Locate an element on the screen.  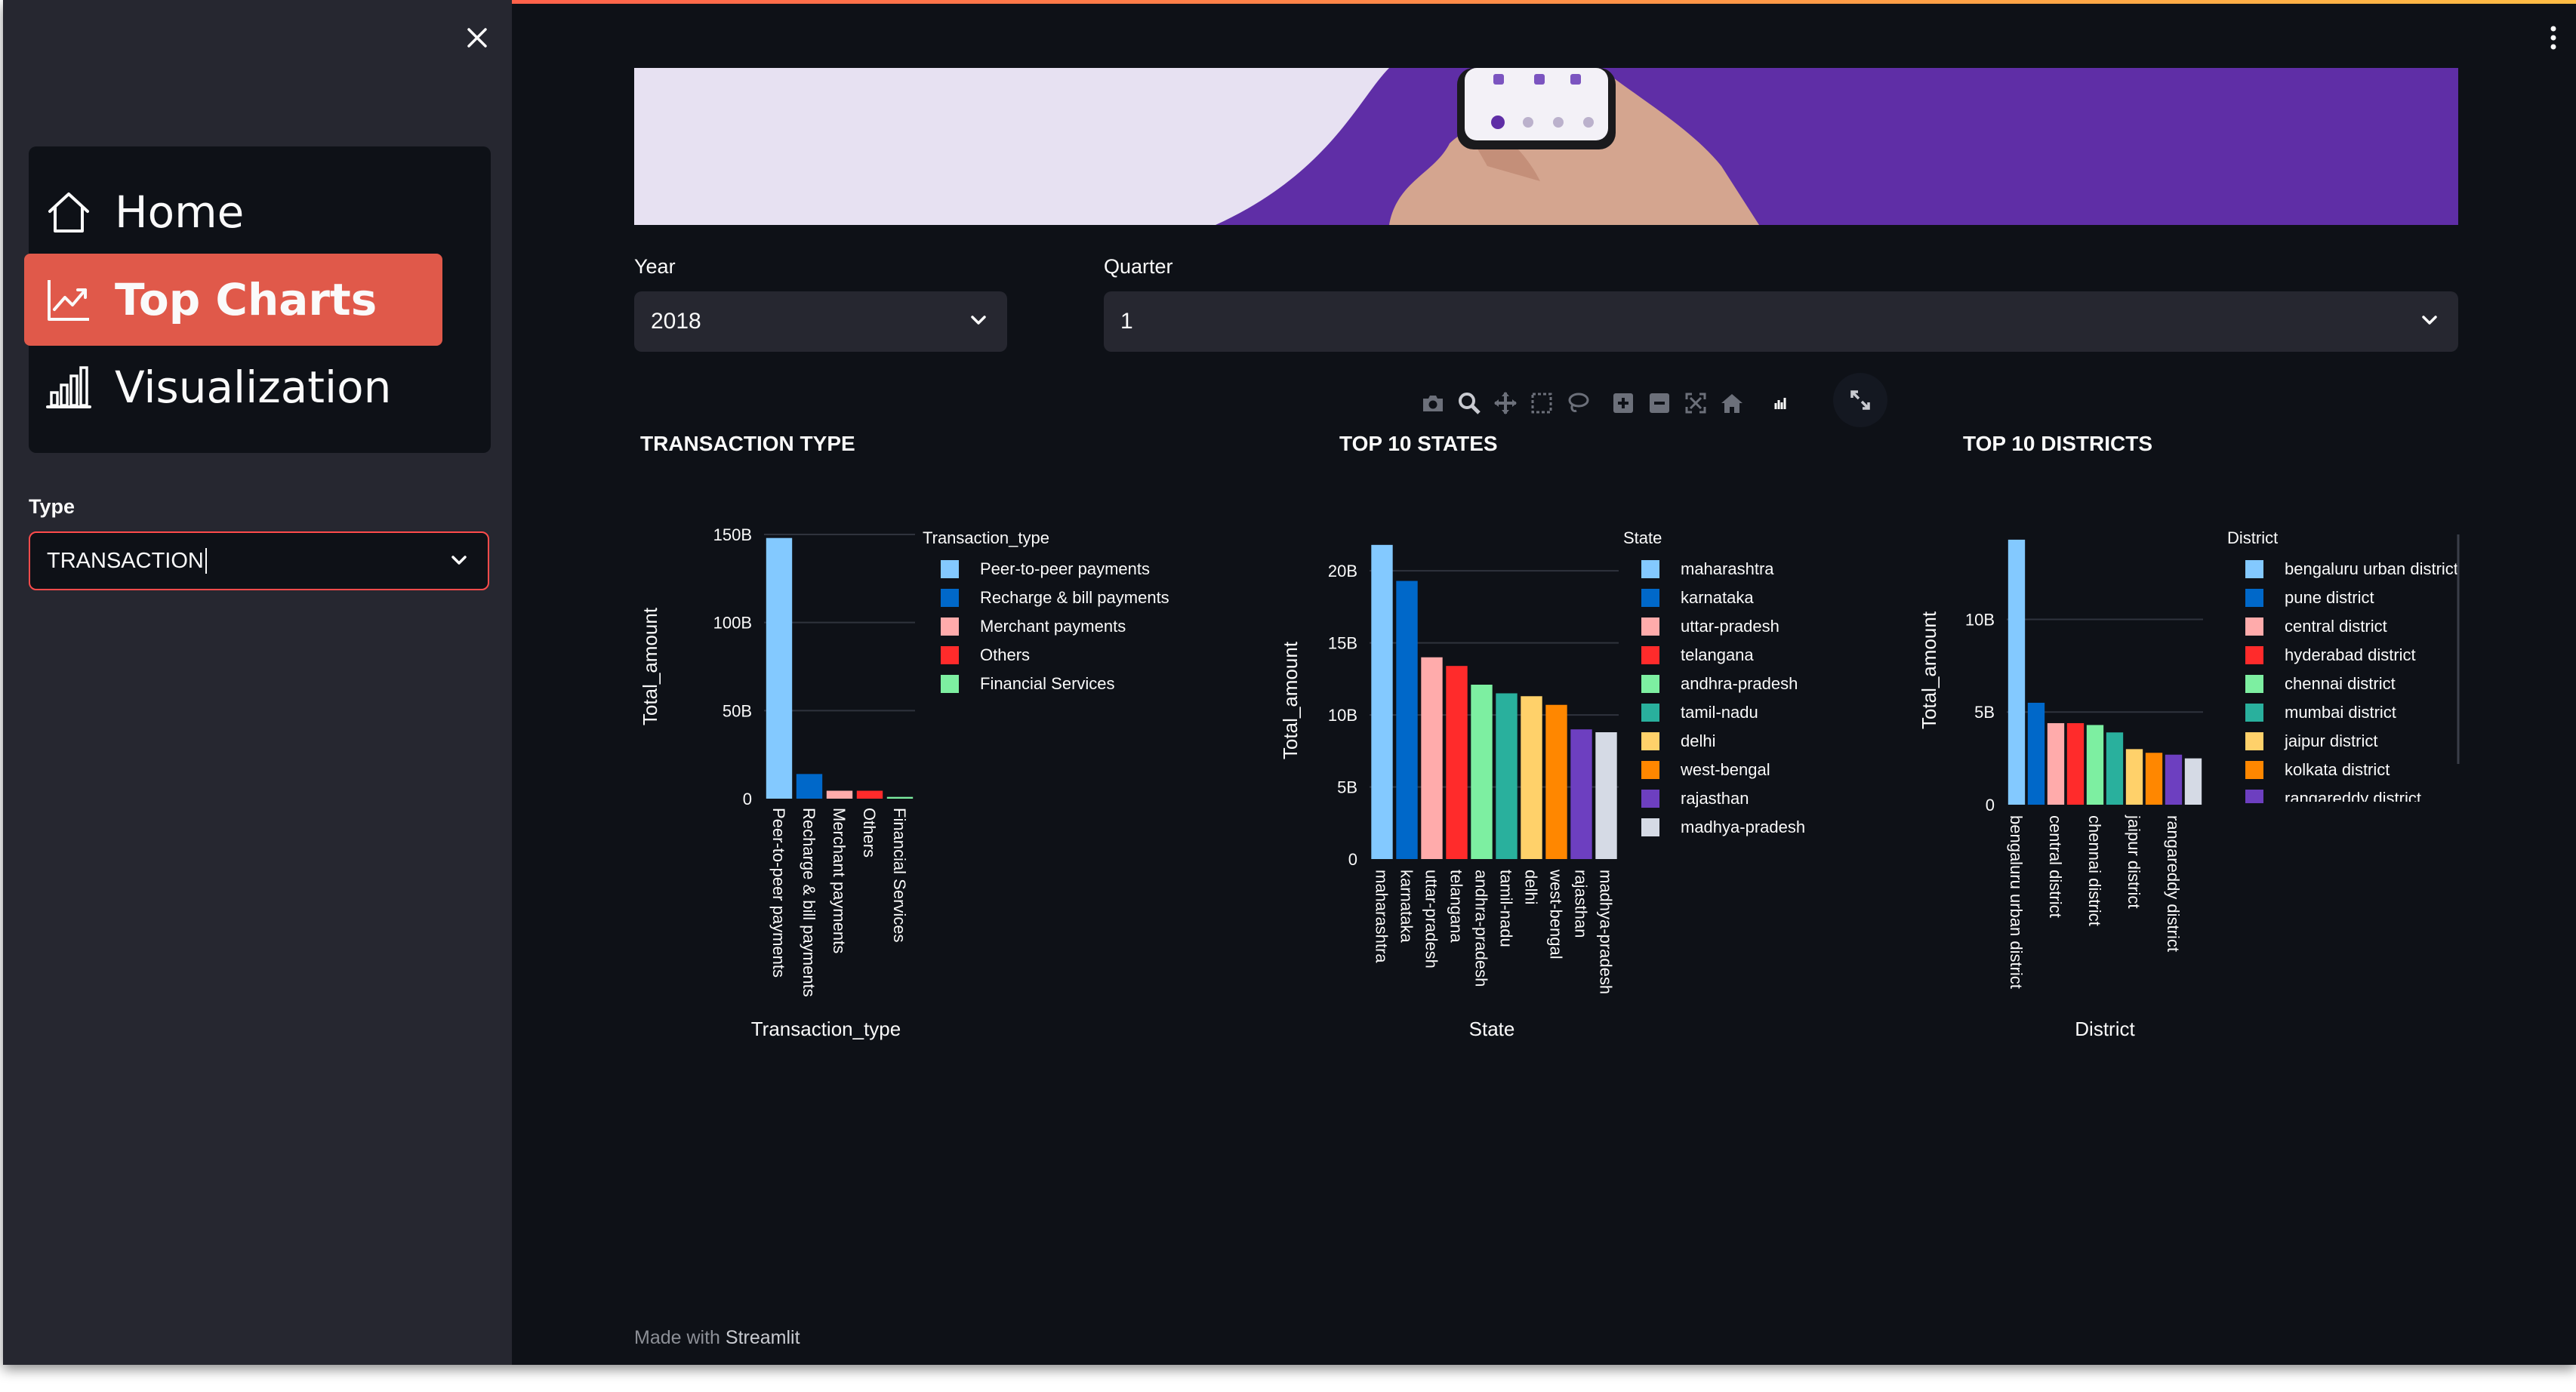
legend-item: Others is located at coordinates (1005, 654).